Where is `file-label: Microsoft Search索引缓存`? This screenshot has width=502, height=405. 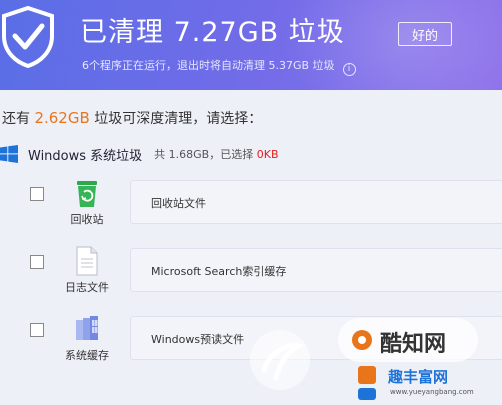 file-label: Microsoft Search索引缓存 is located at coordinates (219, 271).